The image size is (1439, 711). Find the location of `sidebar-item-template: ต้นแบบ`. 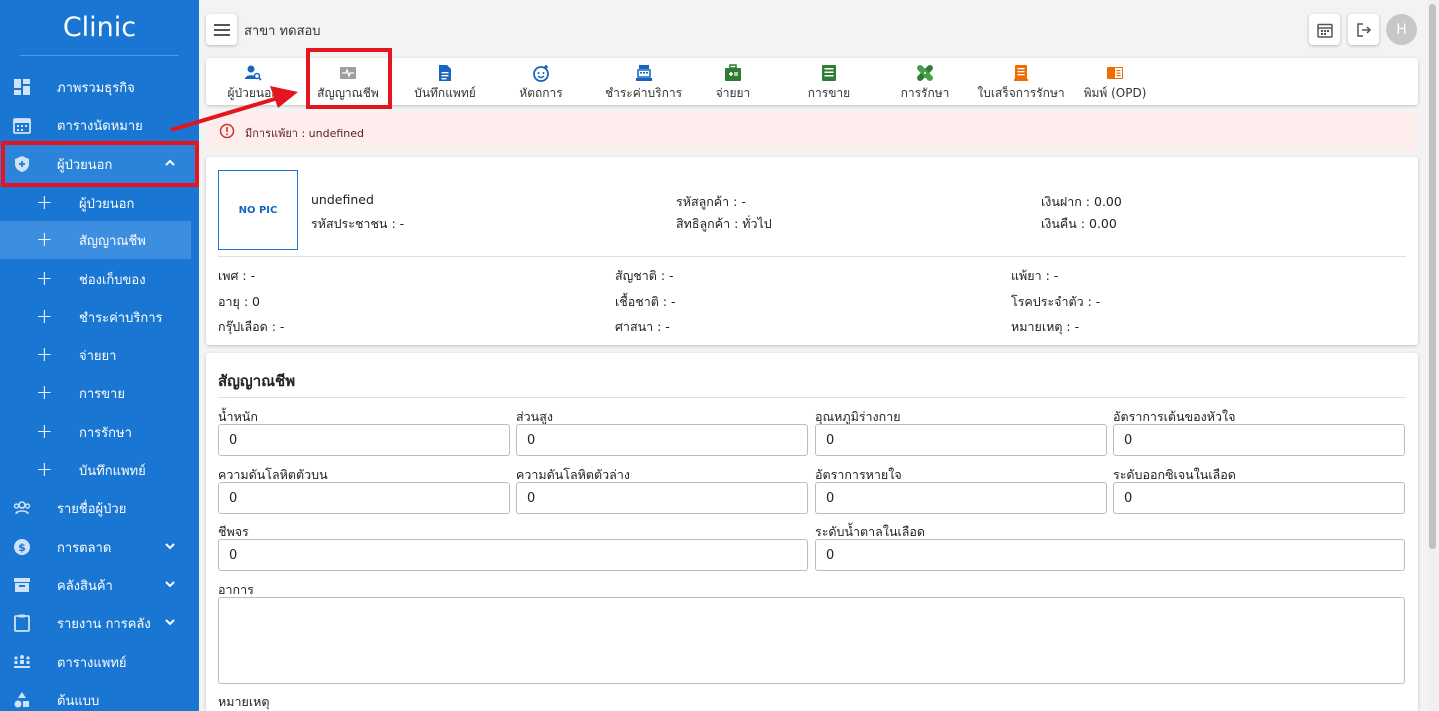

sidebar-item-template: ต้นแบบ is located at coordinates (99, 696).